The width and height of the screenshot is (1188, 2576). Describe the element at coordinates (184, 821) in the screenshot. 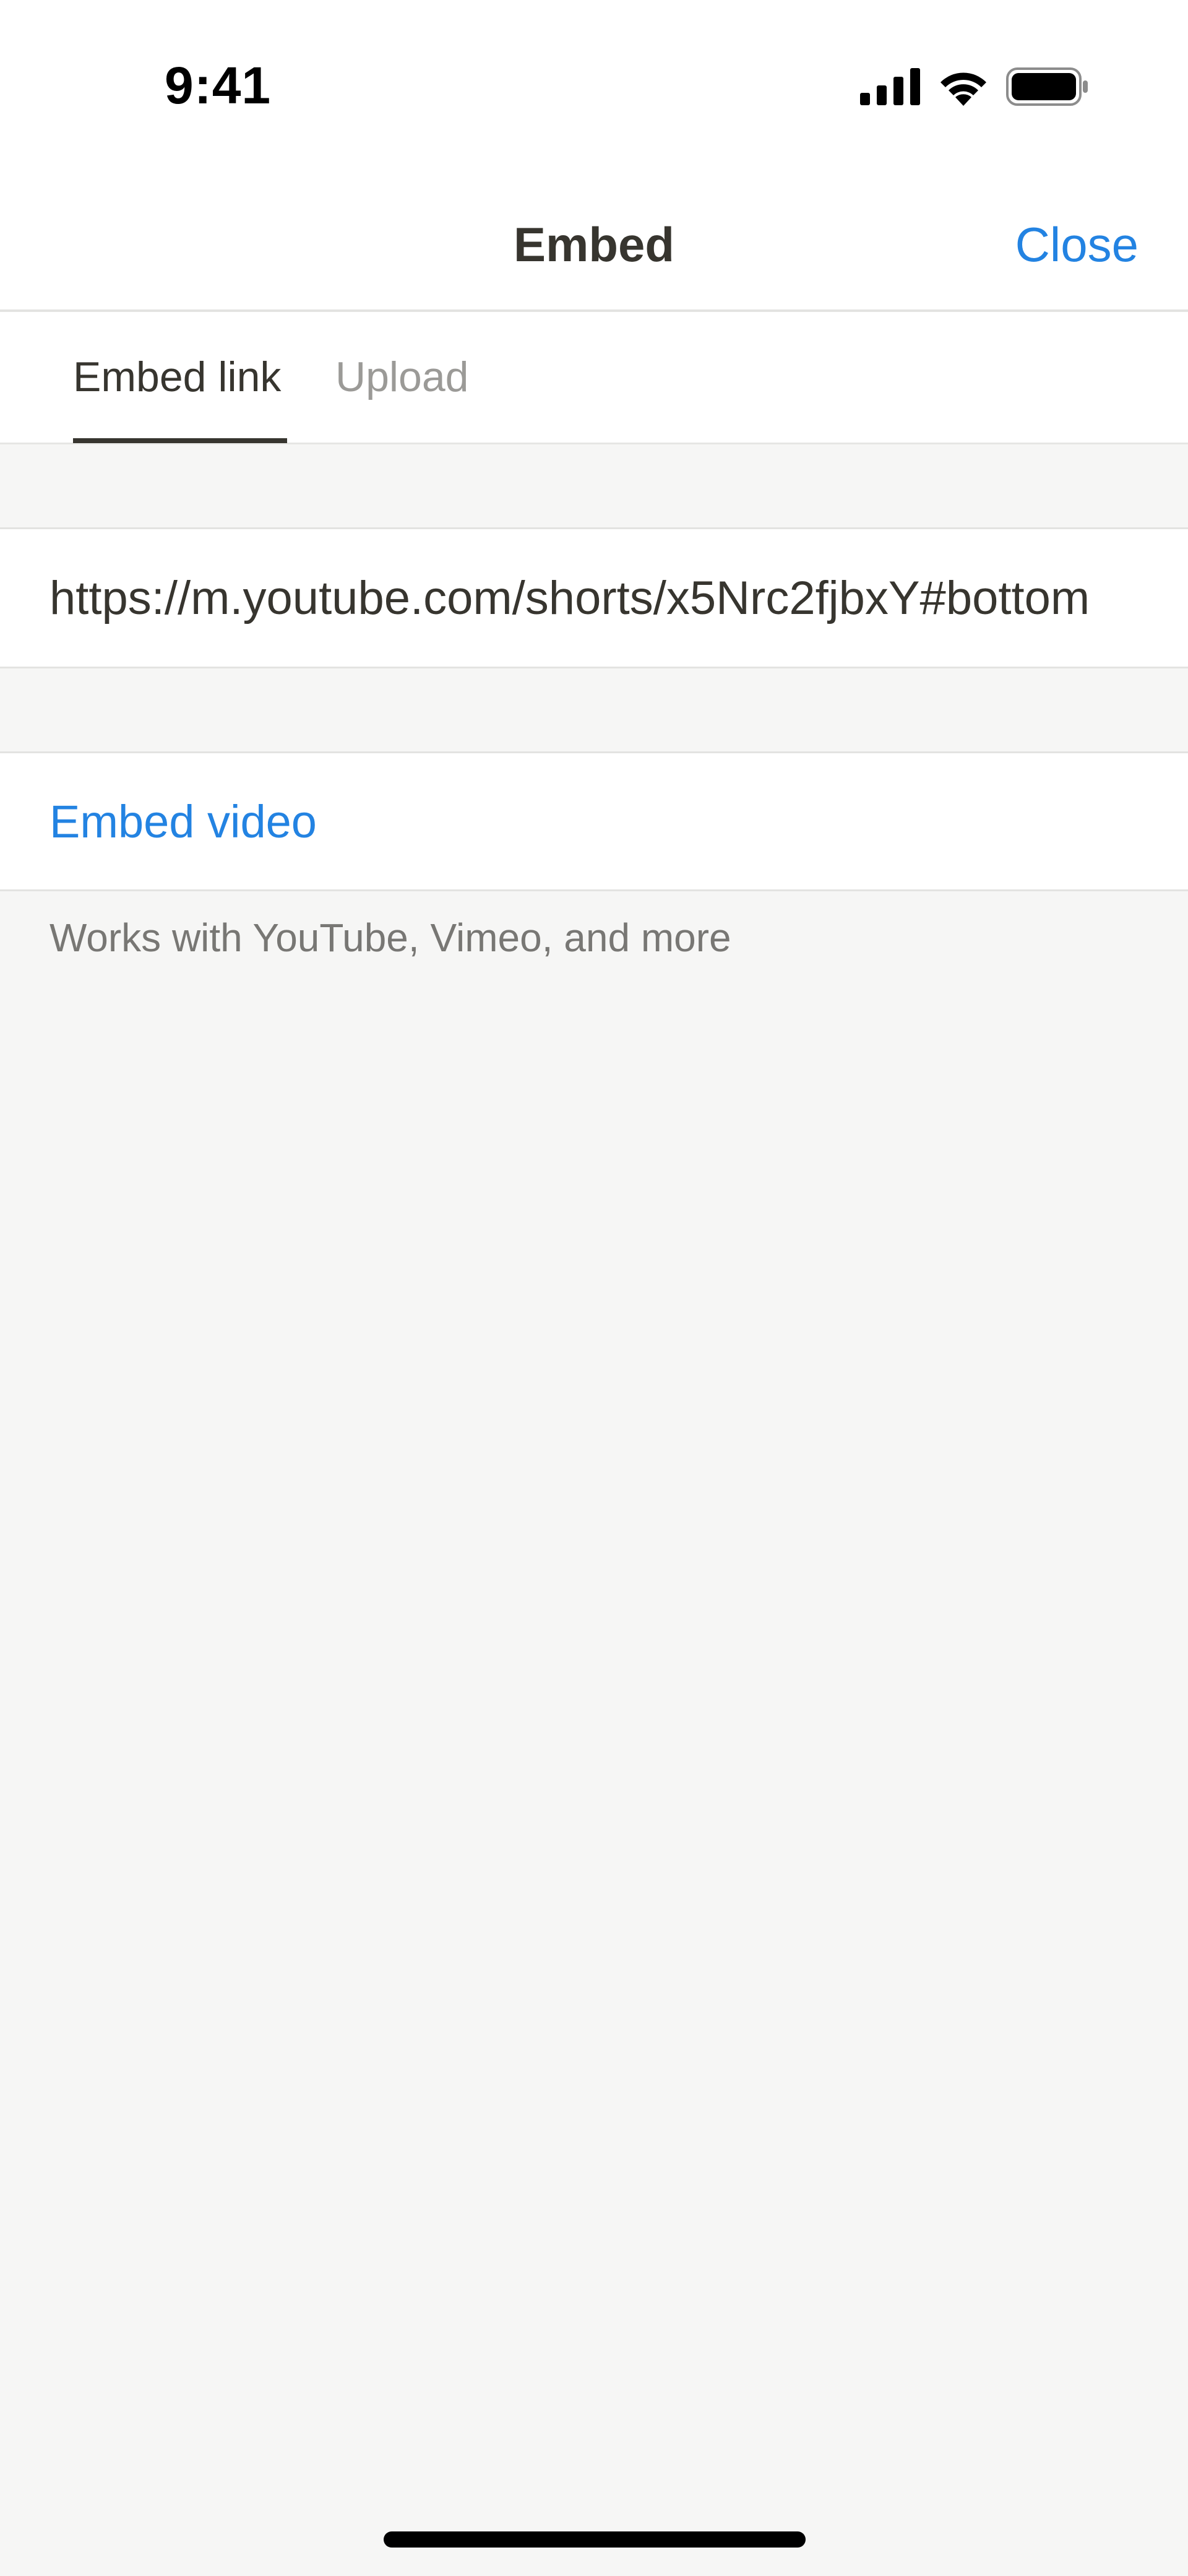

I see `embed-video-label: Embed video` at that location.